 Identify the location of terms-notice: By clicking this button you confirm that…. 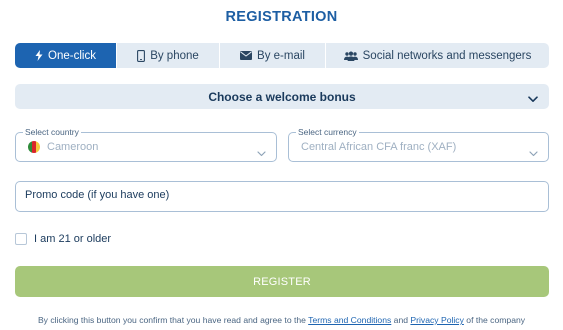
(281, 320).